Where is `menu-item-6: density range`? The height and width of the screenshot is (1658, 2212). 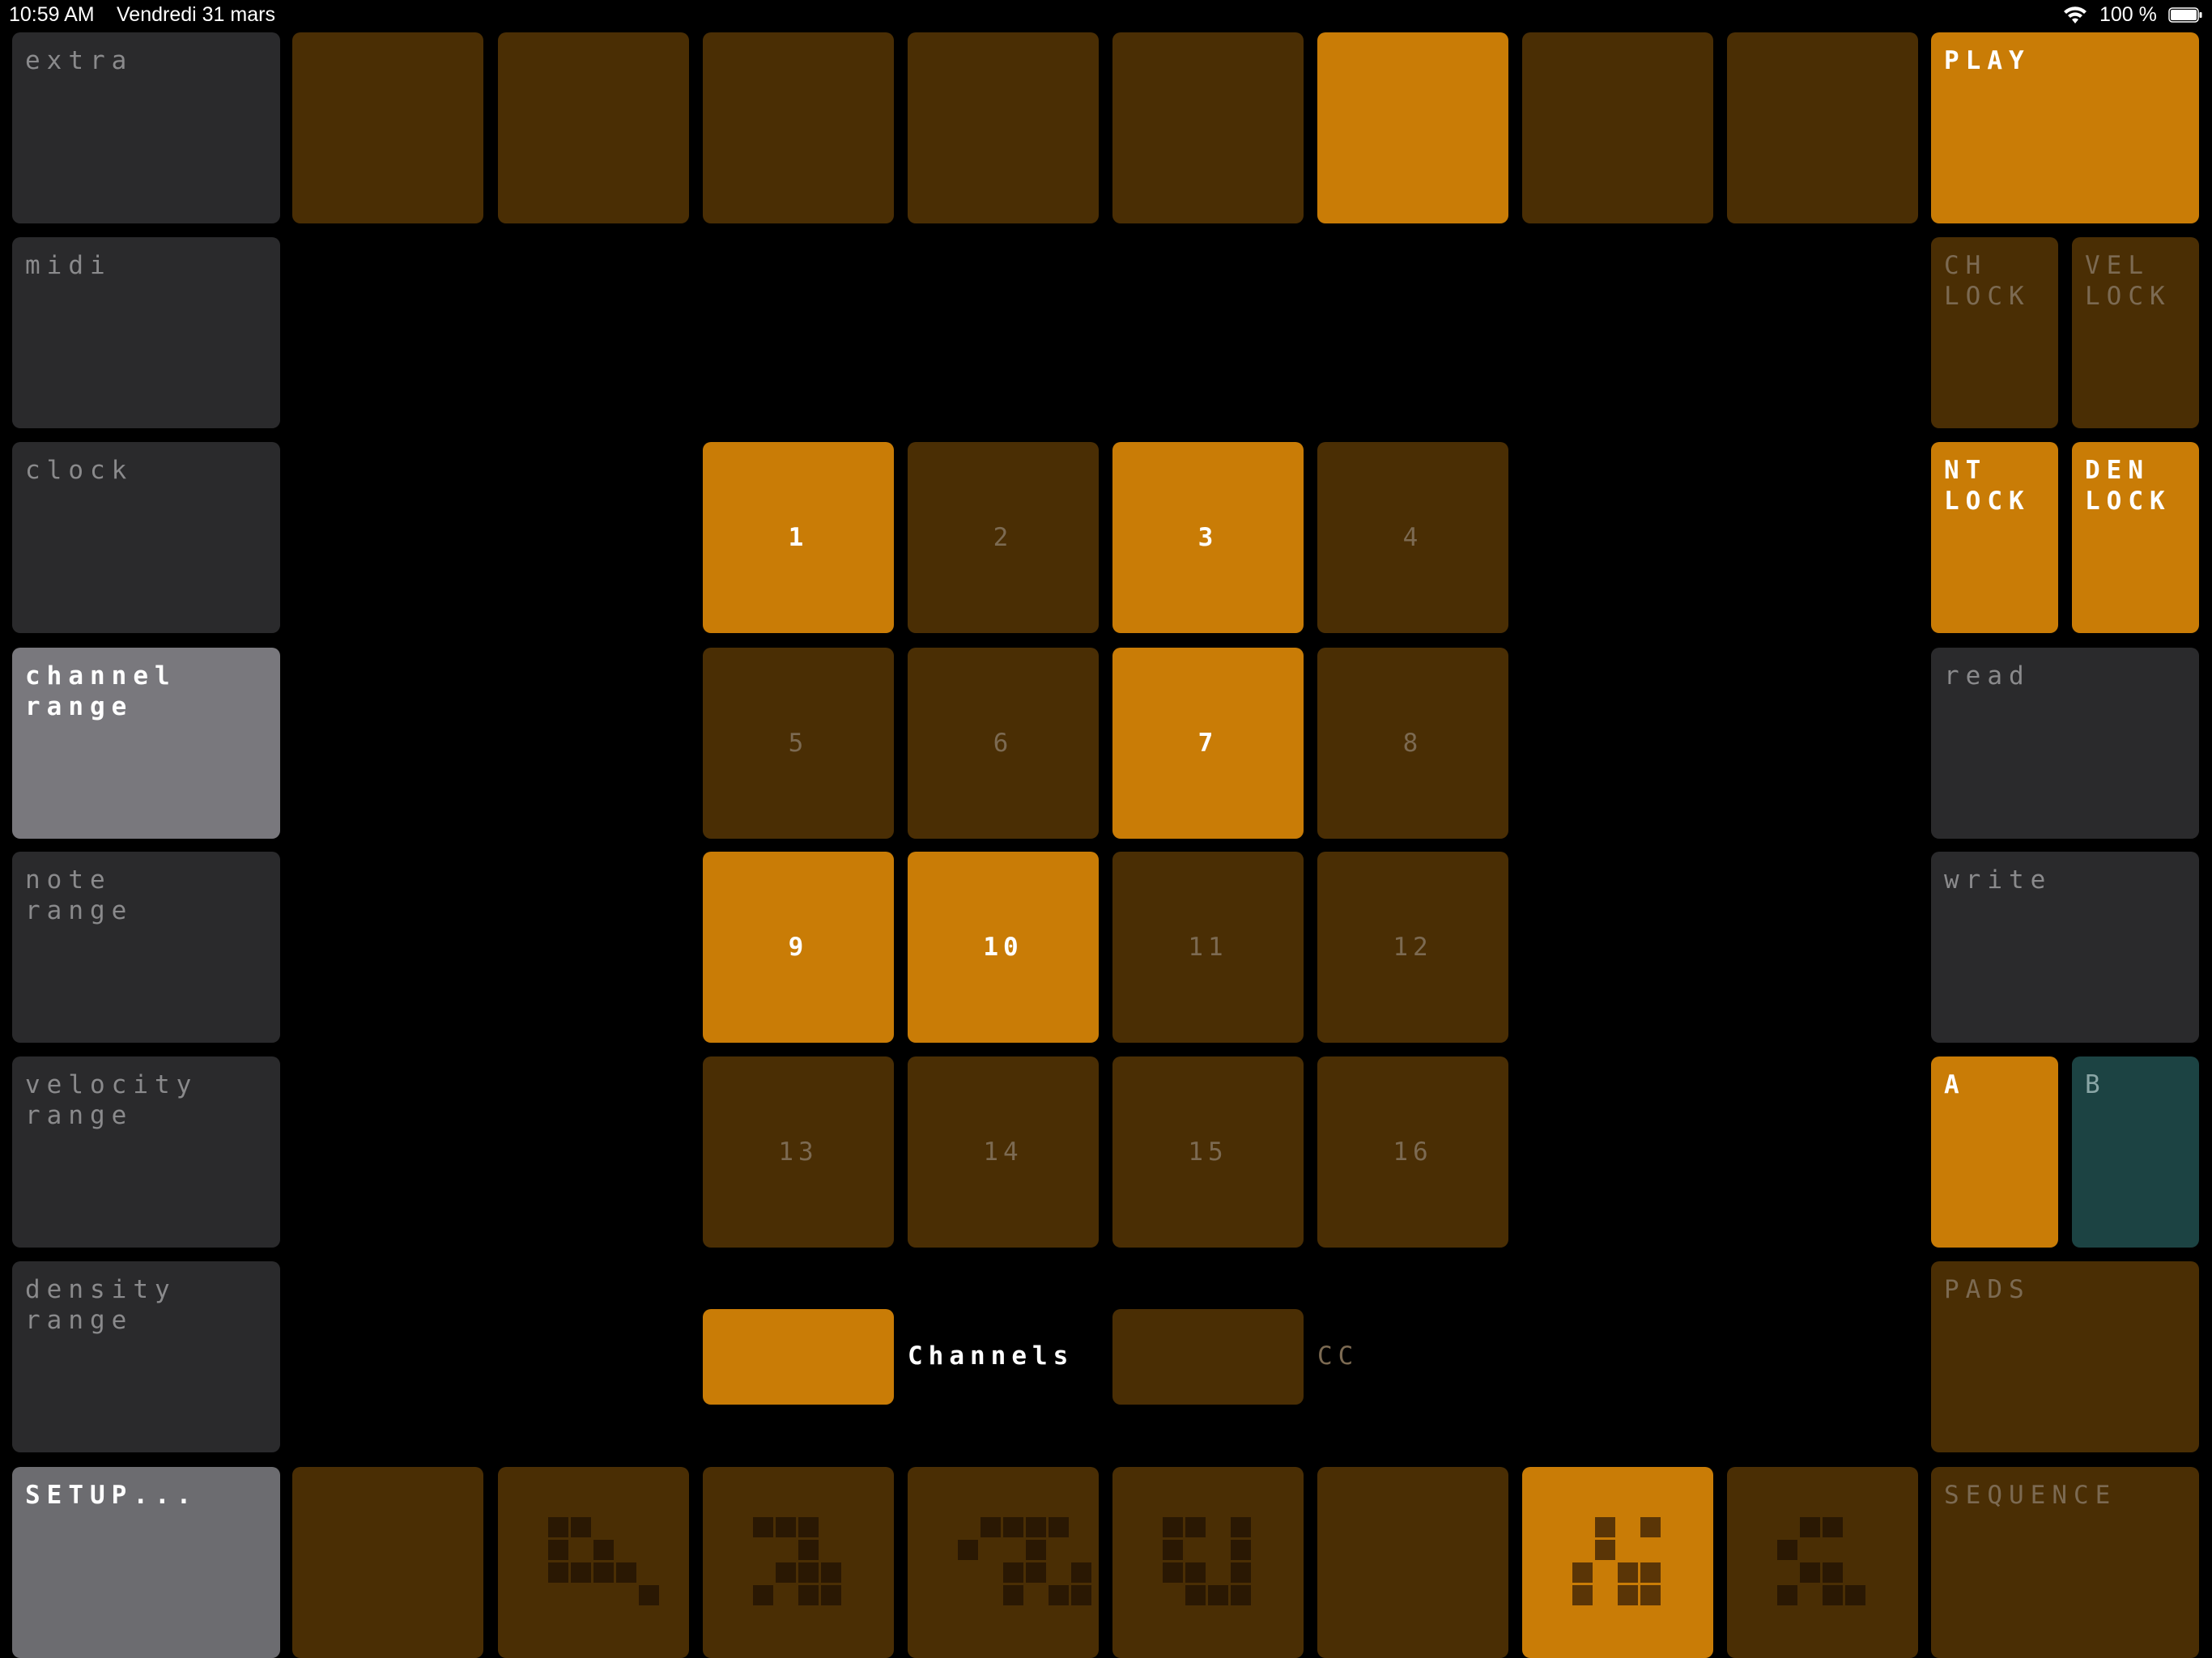
menu-item-6: density range is located at coordinates (146, 1356).